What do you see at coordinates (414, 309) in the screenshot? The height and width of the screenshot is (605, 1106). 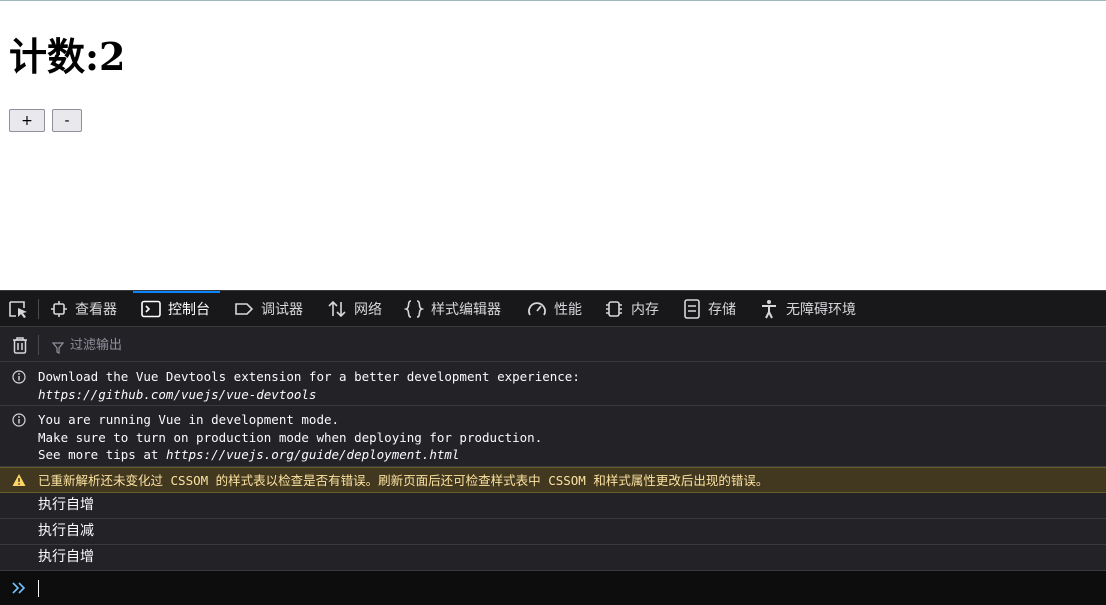 I see `style-editor-icon` at bounding box center [414, 309].